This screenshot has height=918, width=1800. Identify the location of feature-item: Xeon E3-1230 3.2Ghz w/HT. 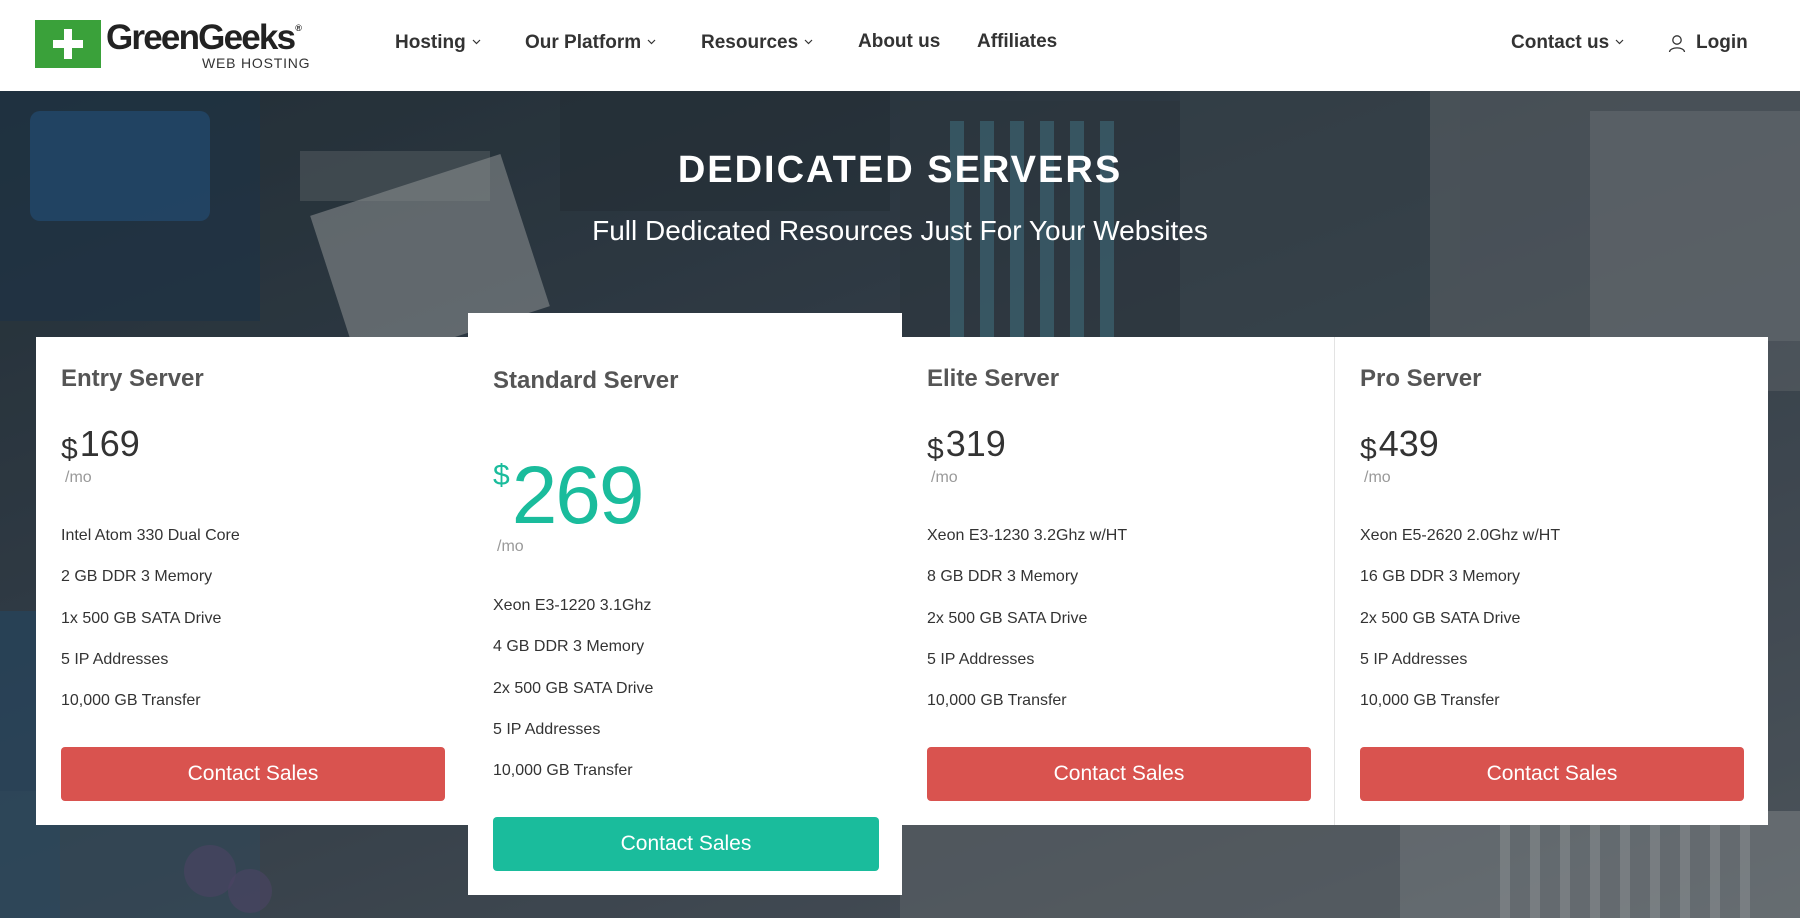
(1027, 535).